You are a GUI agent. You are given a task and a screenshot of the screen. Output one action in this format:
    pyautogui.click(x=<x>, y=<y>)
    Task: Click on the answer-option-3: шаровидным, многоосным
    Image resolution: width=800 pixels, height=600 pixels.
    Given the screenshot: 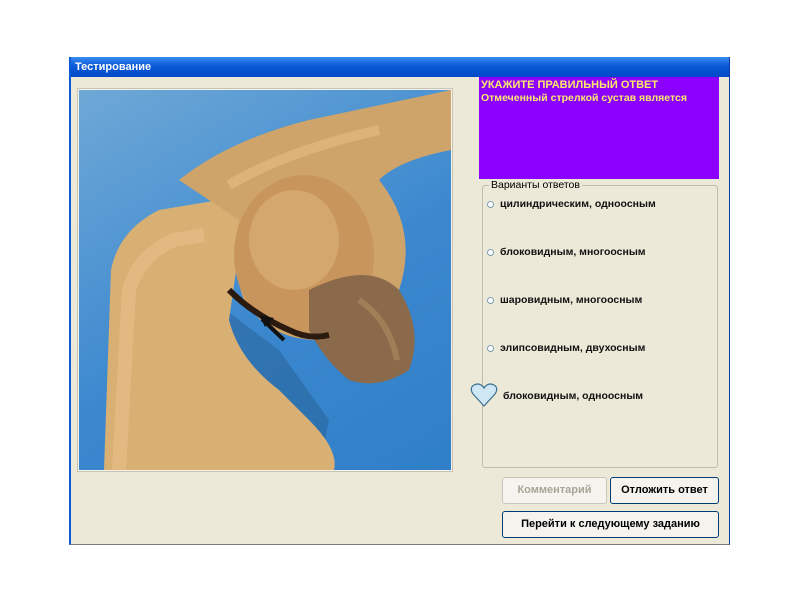 What is the action you would take?
    pyautogui.click(x=564, y=300)
    